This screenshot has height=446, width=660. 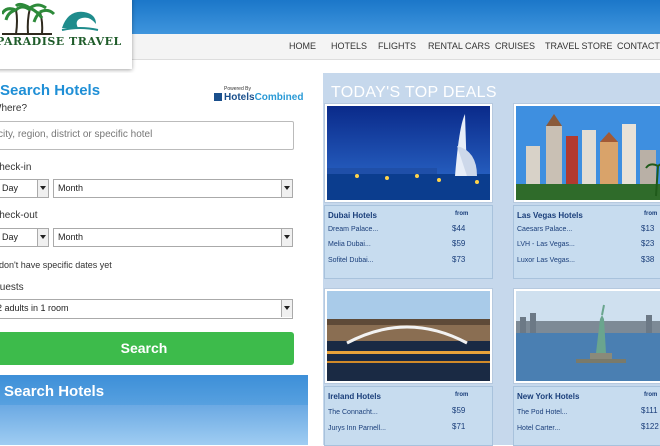 I want to click on deal-card-new-york, so click(x=586, y=336).